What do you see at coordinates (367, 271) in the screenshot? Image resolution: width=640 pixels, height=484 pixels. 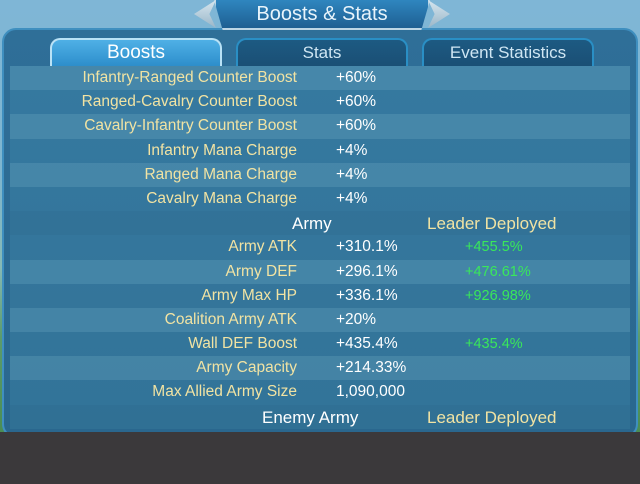 I see `stat-value: +296.1%` at bounding box center [367, 271].